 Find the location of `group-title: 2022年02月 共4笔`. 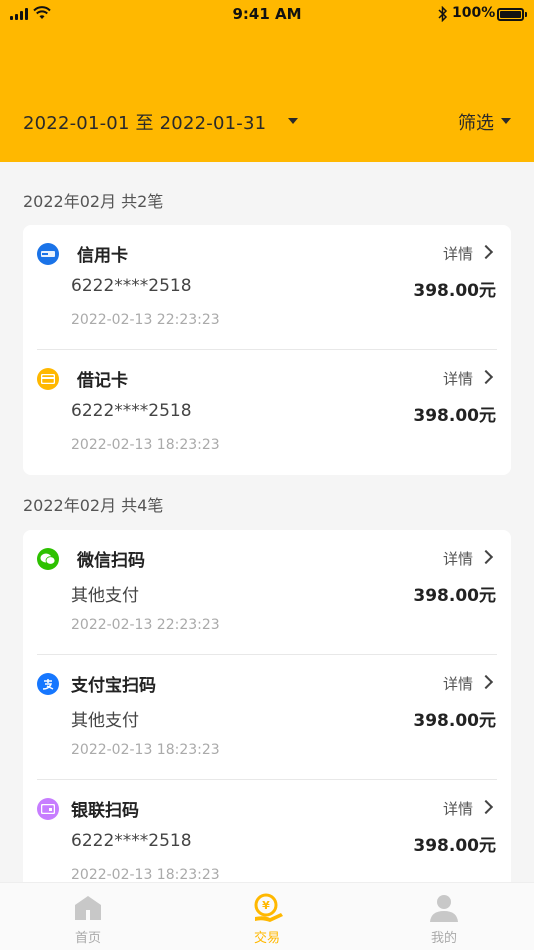

group-title: 2022年02月 共4笔 is located at coordinates (93, 505).